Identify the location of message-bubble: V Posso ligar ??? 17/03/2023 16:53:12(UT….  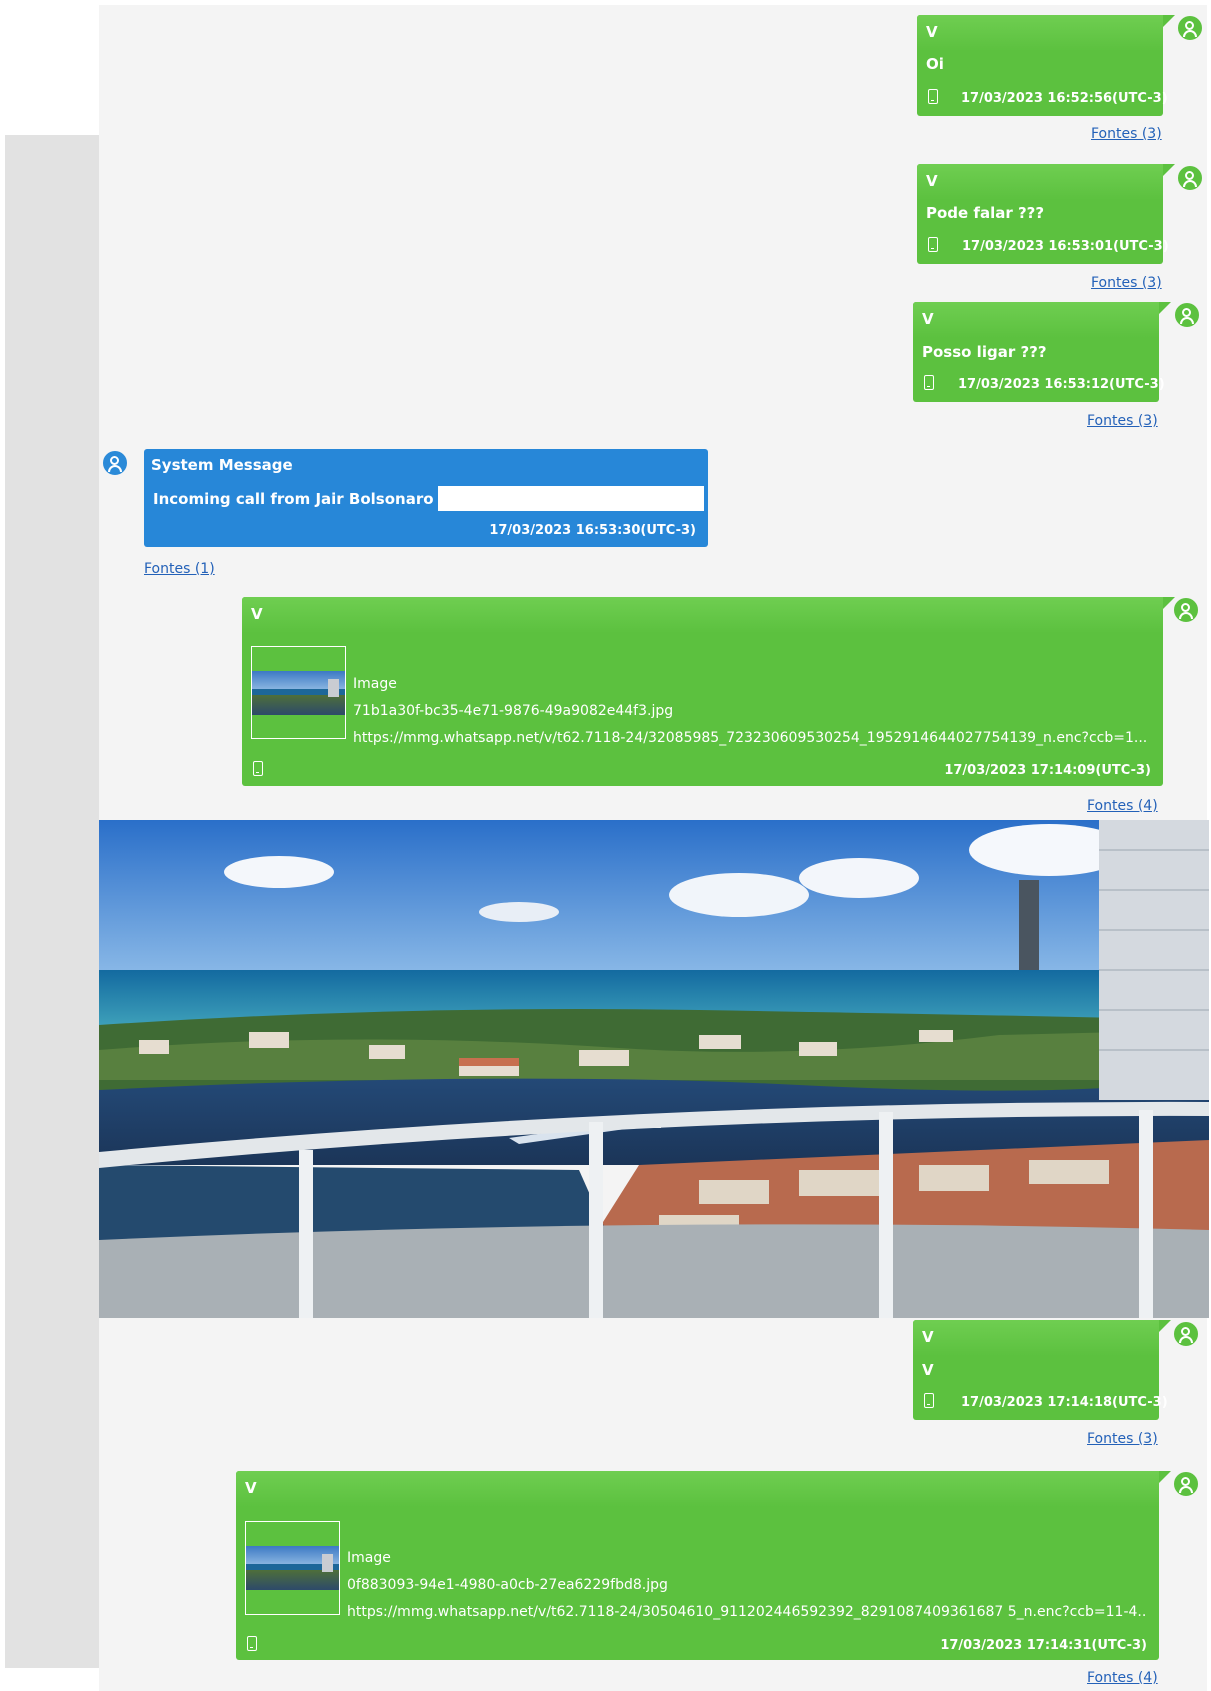
(1039, 352).